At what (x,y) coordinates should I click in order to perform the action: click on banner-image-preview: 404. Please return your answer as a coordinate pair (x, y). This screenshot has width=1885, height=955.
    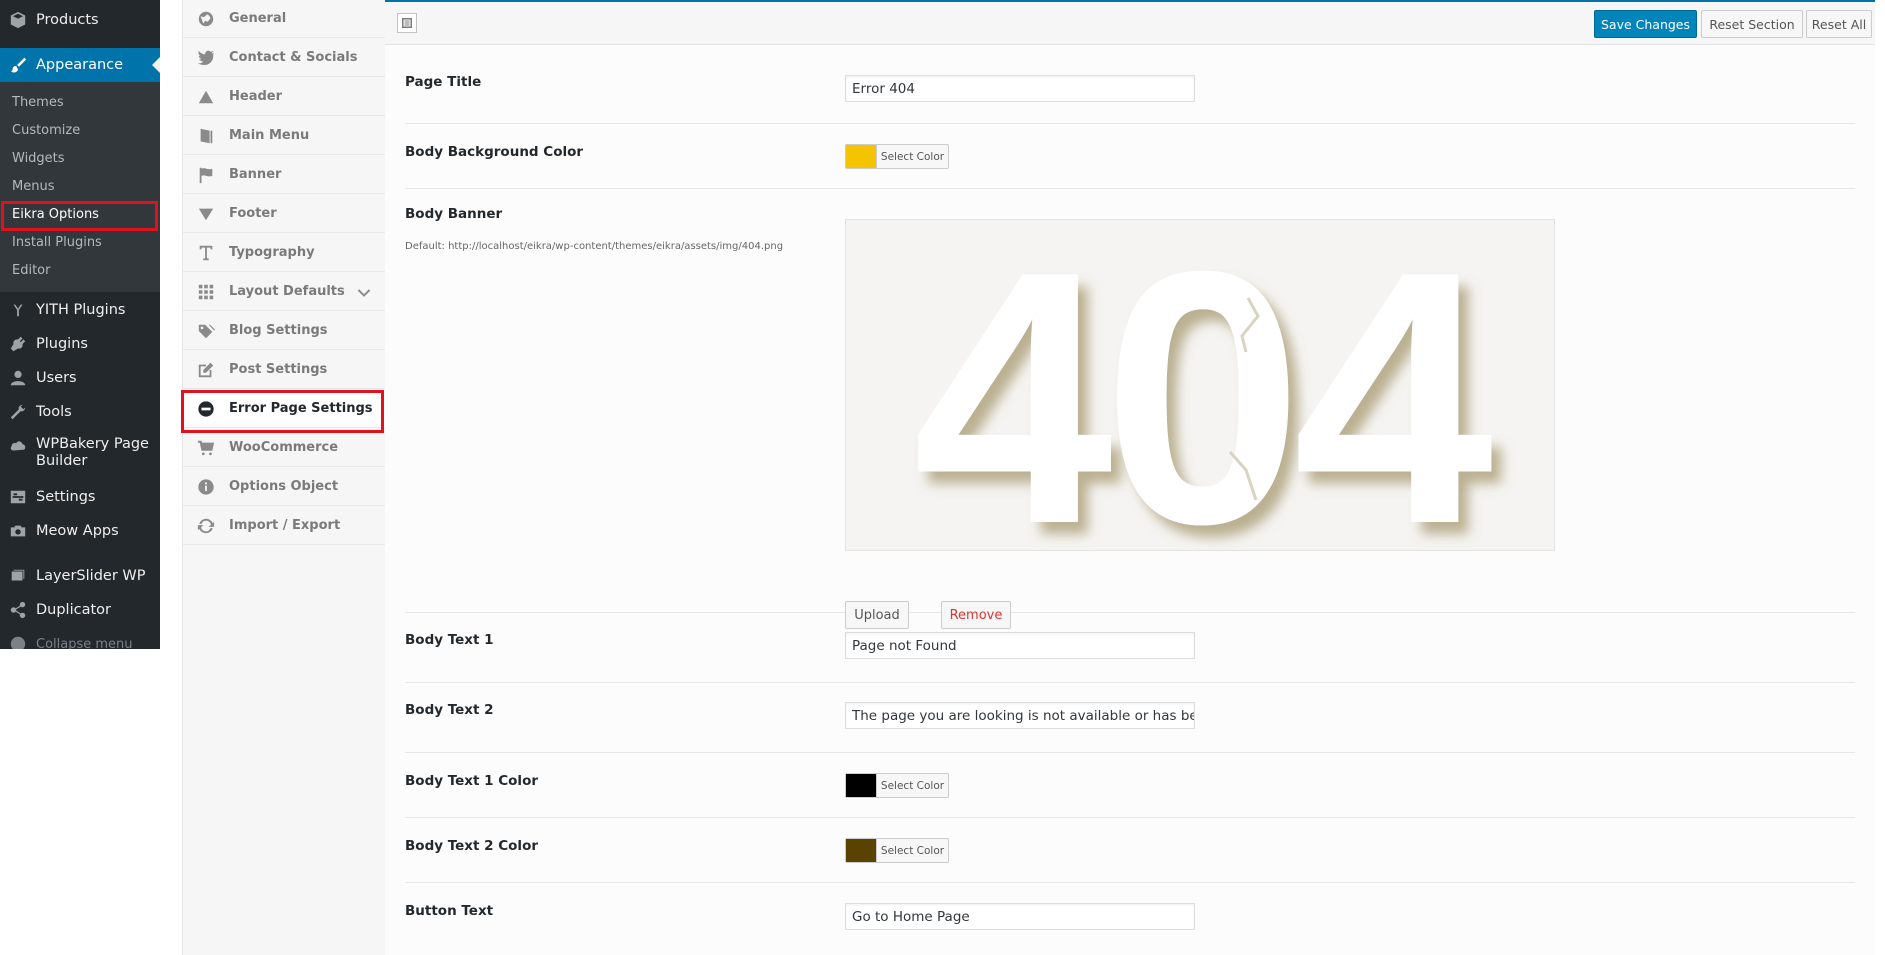
    Looking at the image, I should click on (1200, 385).